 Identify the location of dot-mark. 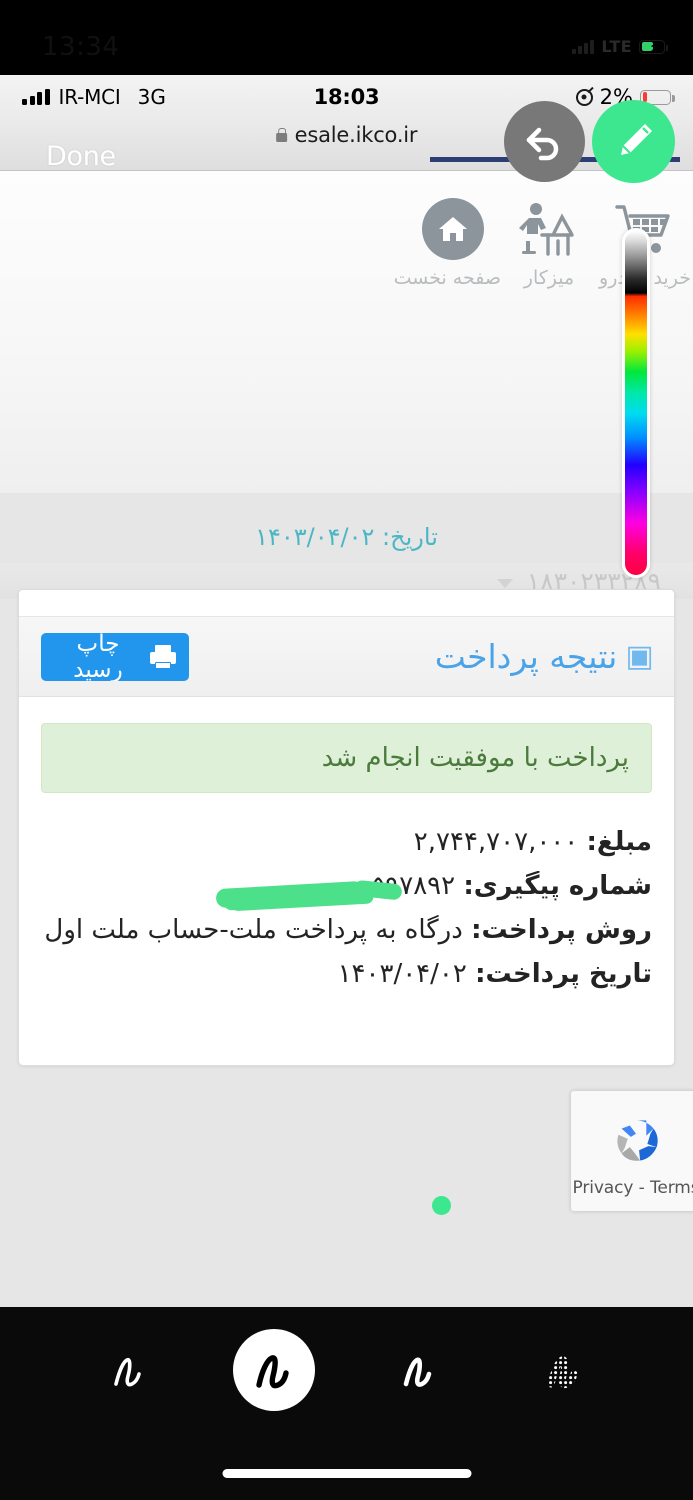
(441, 1205).